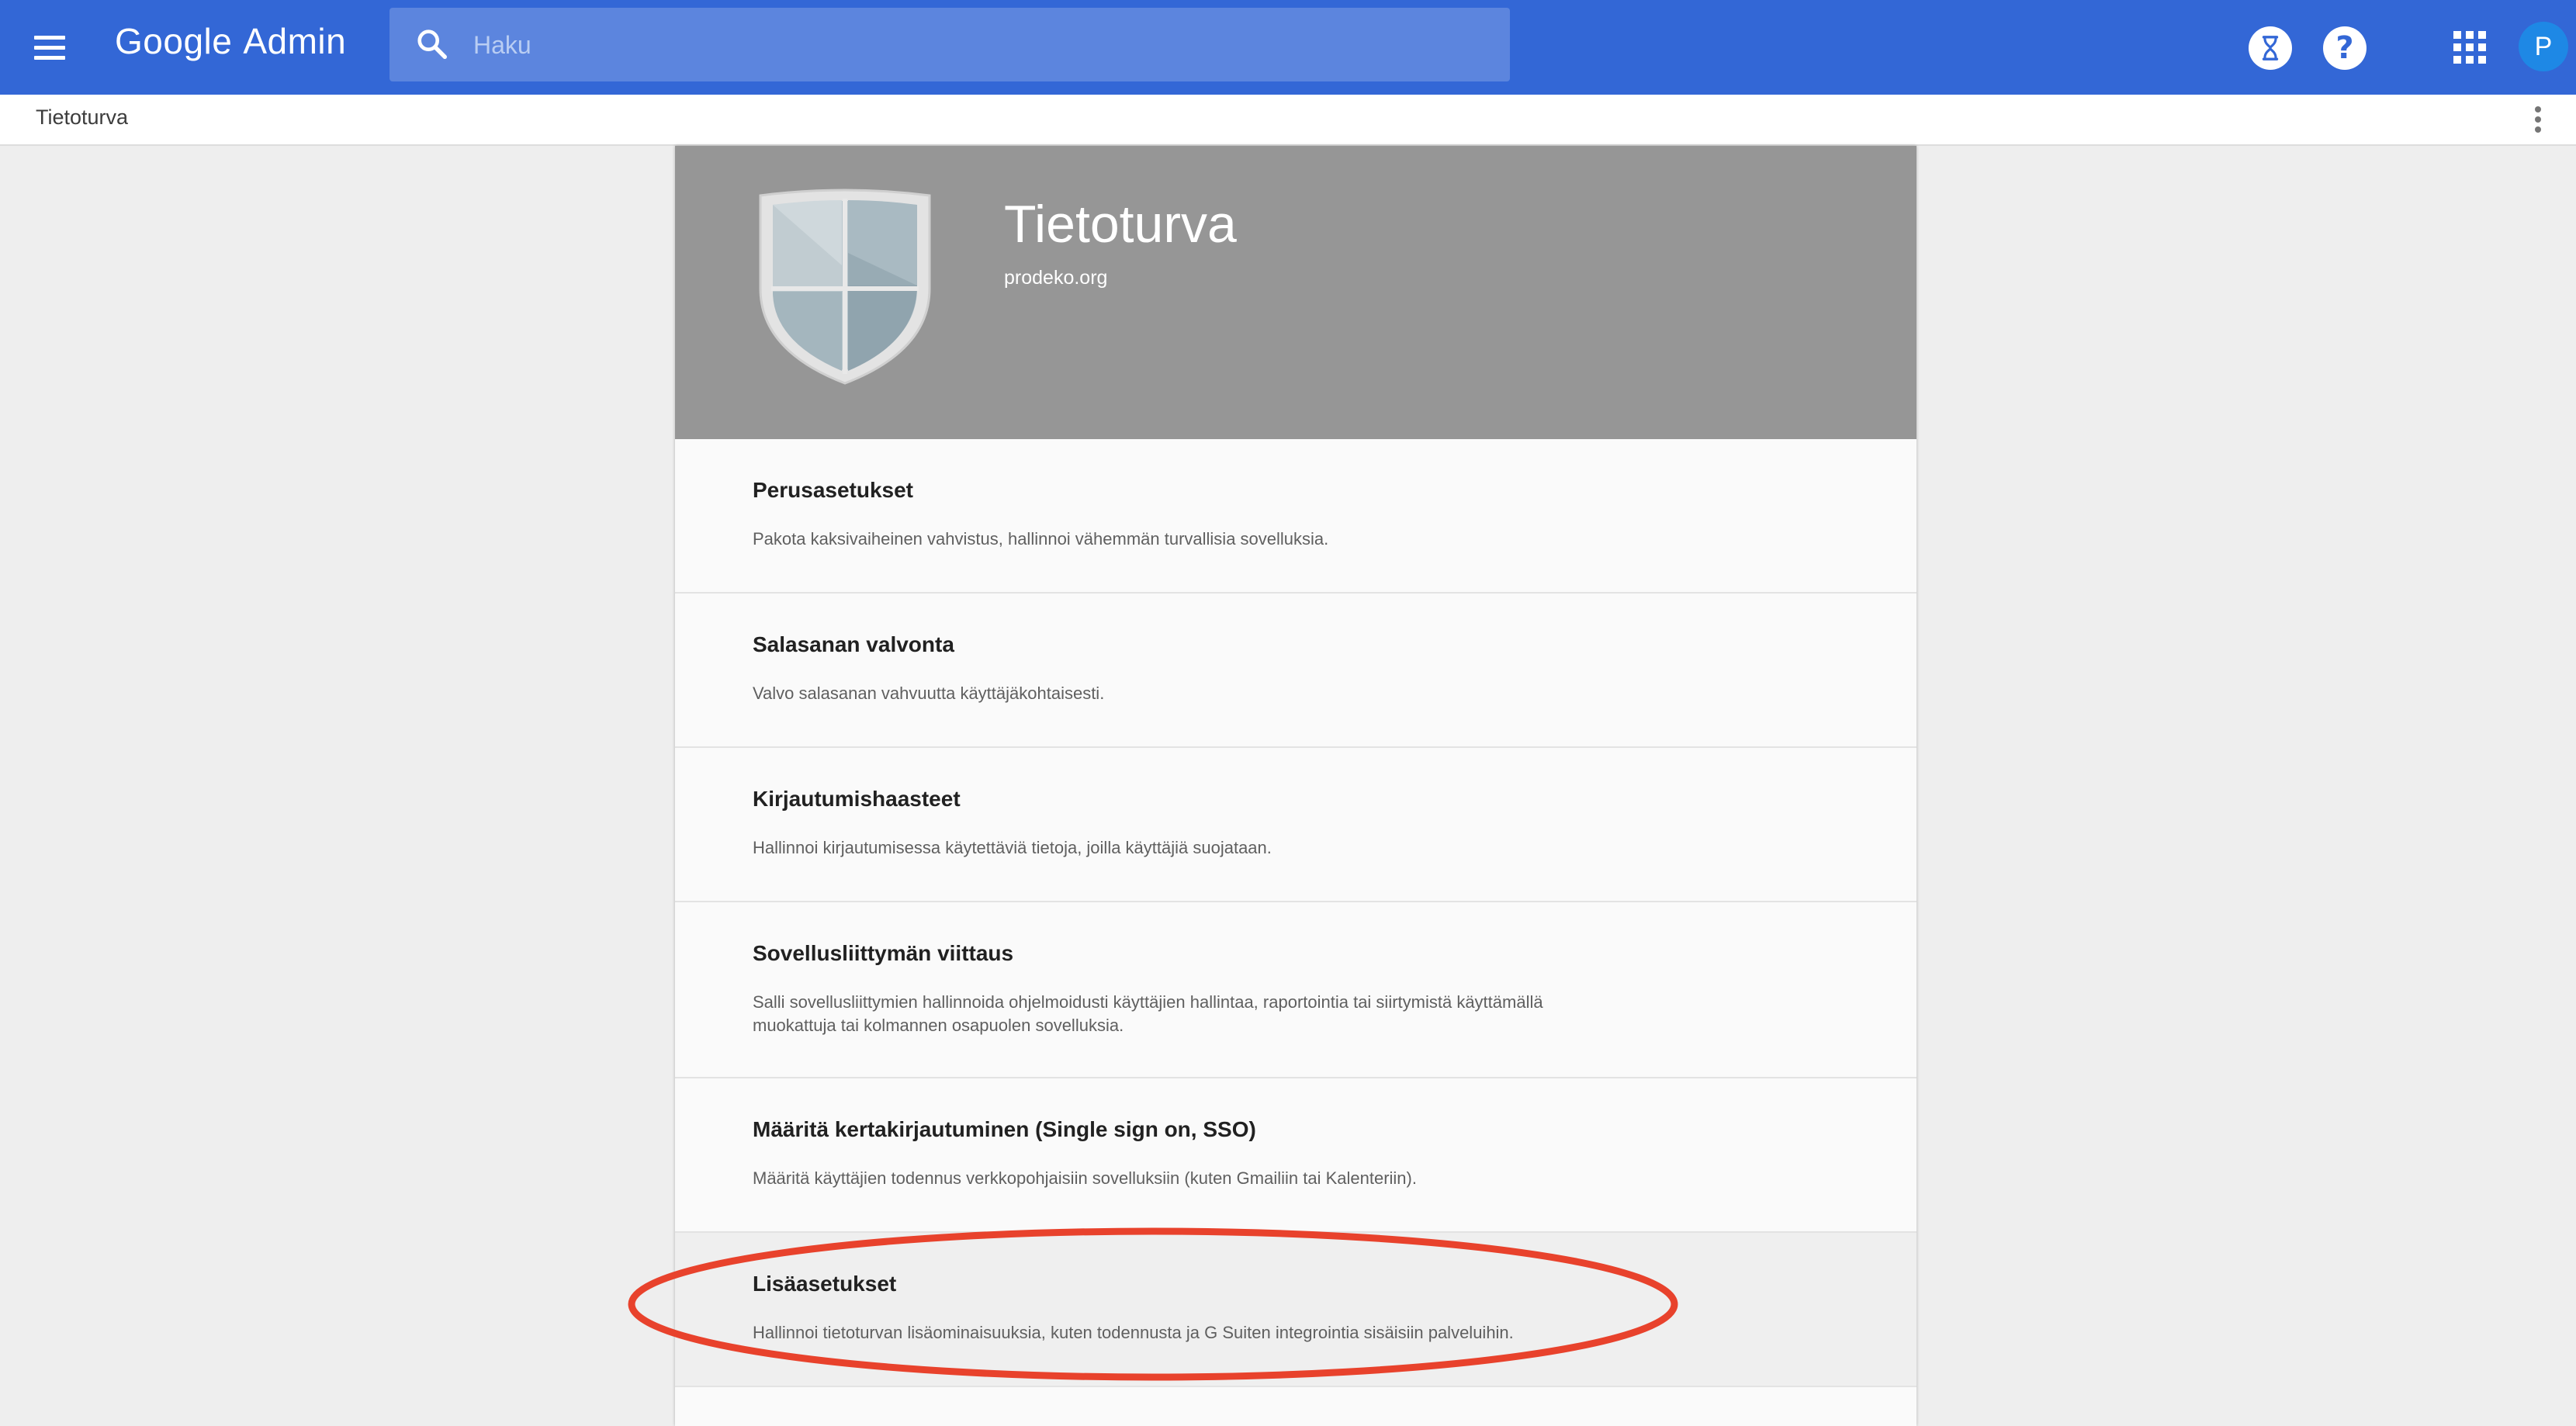 This screenshot has width=2576, height=1426. I want to click on main-menu-button, so click(49, 47).